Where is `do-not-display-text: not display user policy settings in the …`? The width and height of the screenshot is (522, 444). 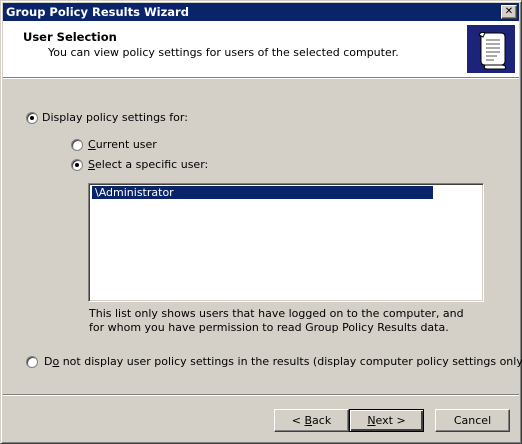 do-not-display-text: not display user policy settings in the … is located at coordinates (290, 361).